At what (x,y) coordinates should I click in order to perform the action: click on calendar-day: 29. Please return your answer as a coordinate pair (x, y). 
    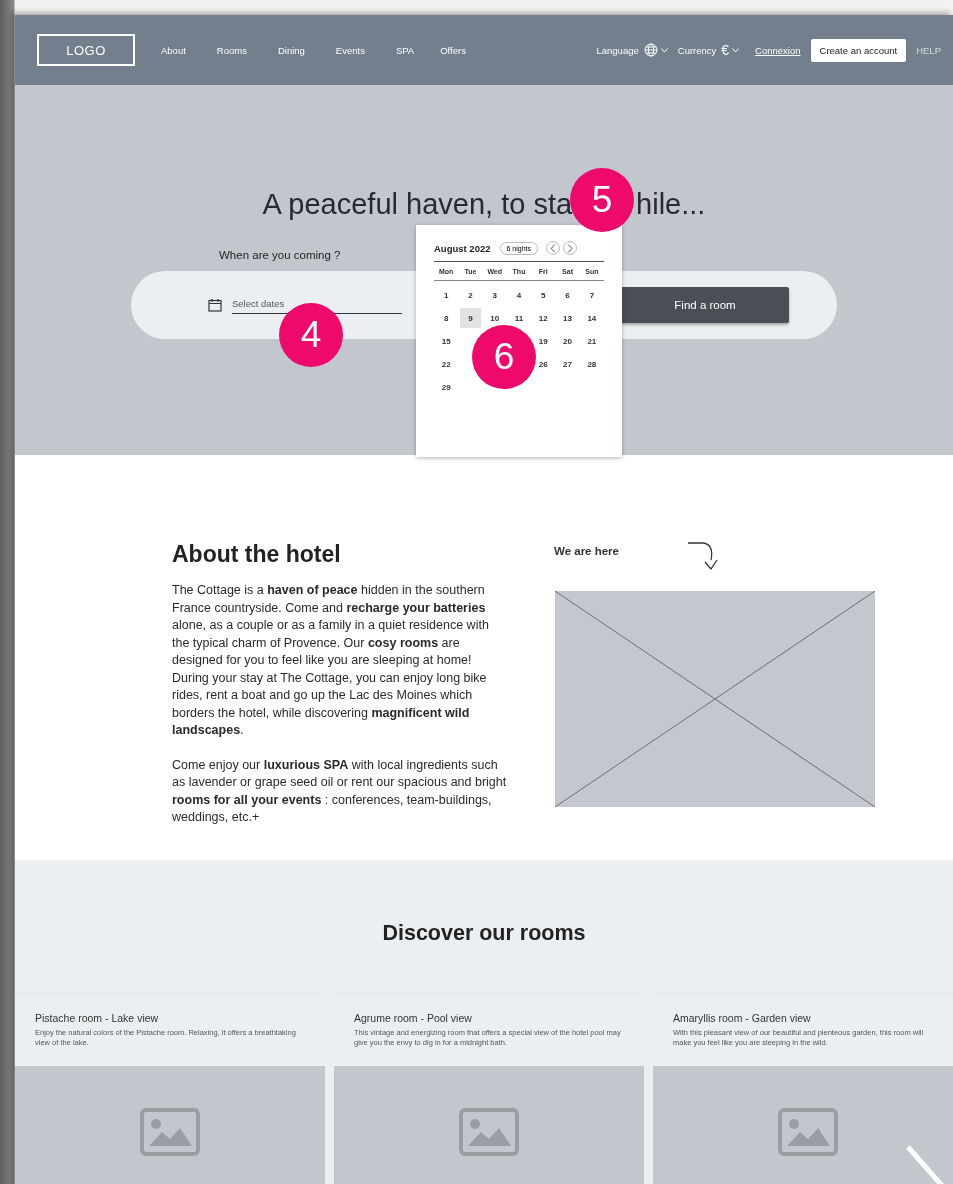
    Looking at the image, I should click on (446, 387).